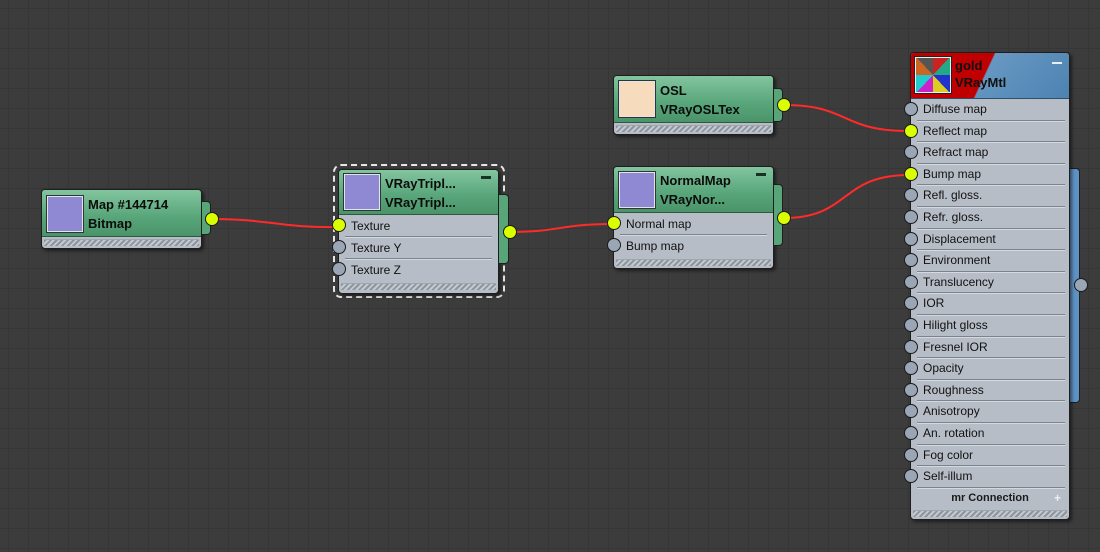  Describe the element at coordinates (486, 177) in the screenshot. I see `triplanar-minimize-button` at that location.